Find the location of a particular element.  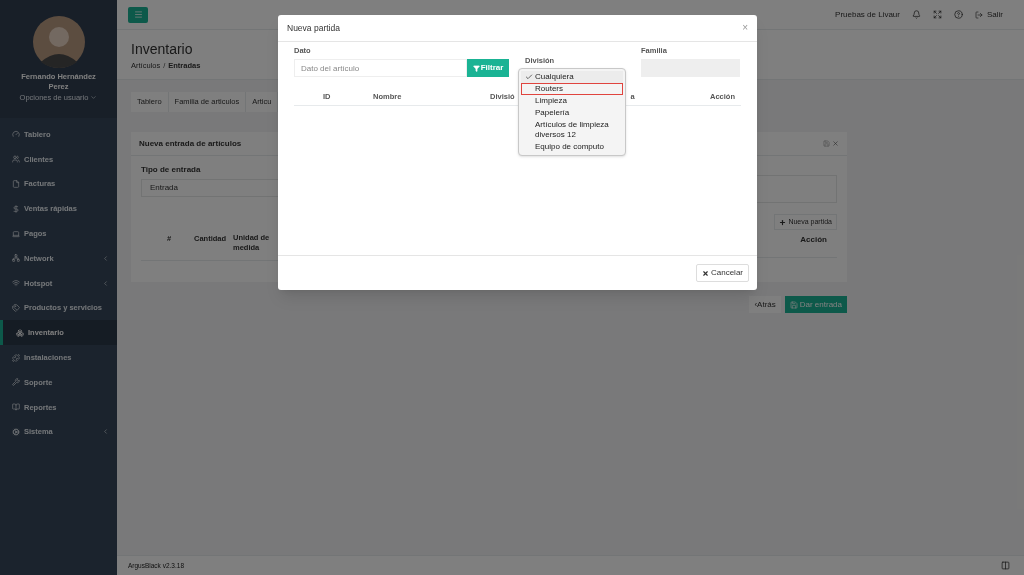

users-icon is located at coordinates (16, 159).